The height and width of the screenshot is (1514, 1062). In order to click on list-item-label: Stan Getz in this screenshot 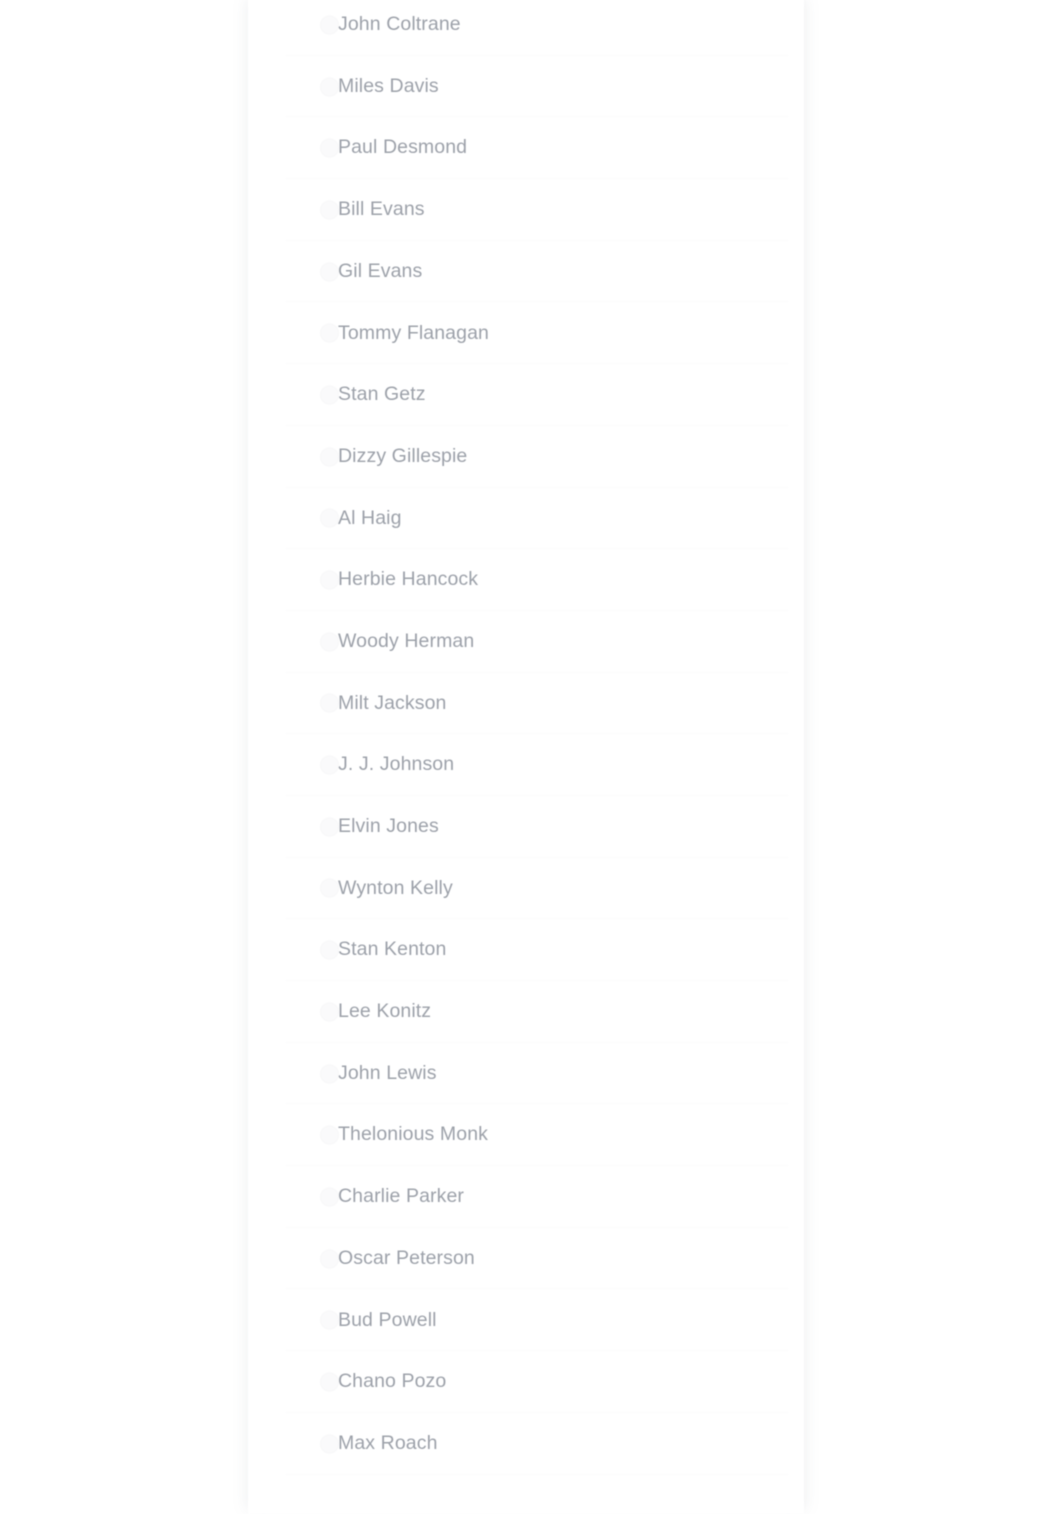, I will do `click(382, 394)`.